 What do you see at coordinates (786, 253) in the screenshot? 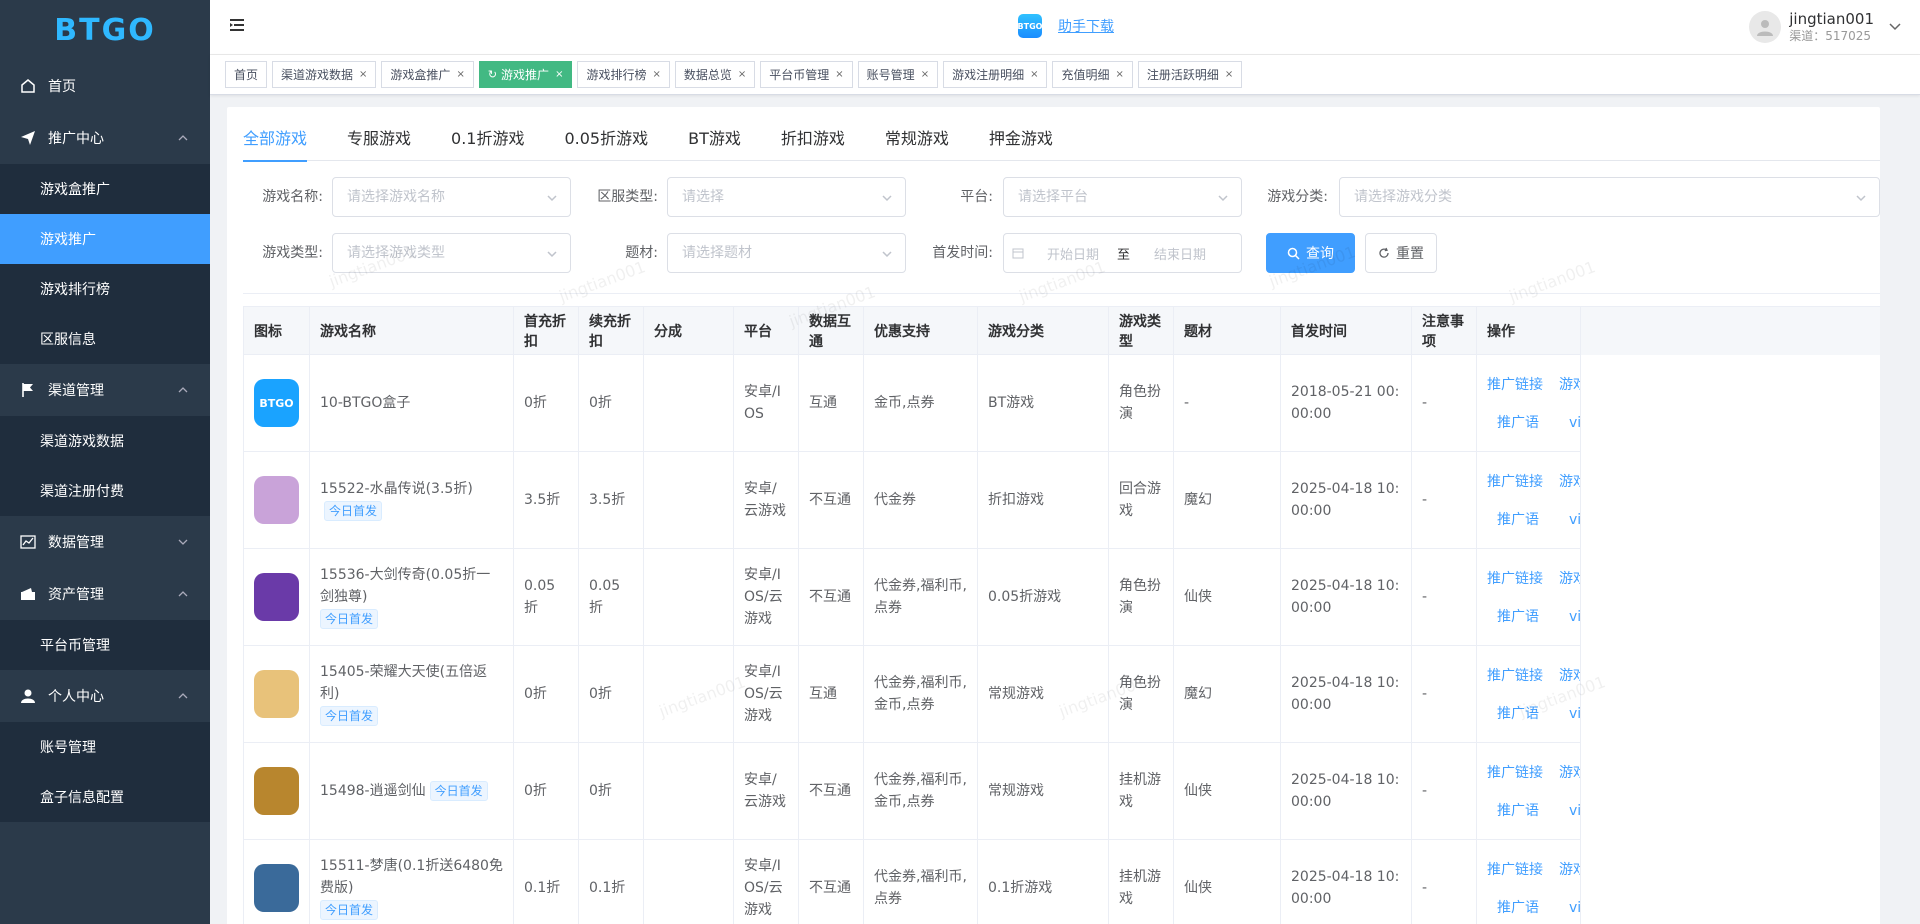
I see `theme-select: 请选择题材` at bounding box center [786, 253].